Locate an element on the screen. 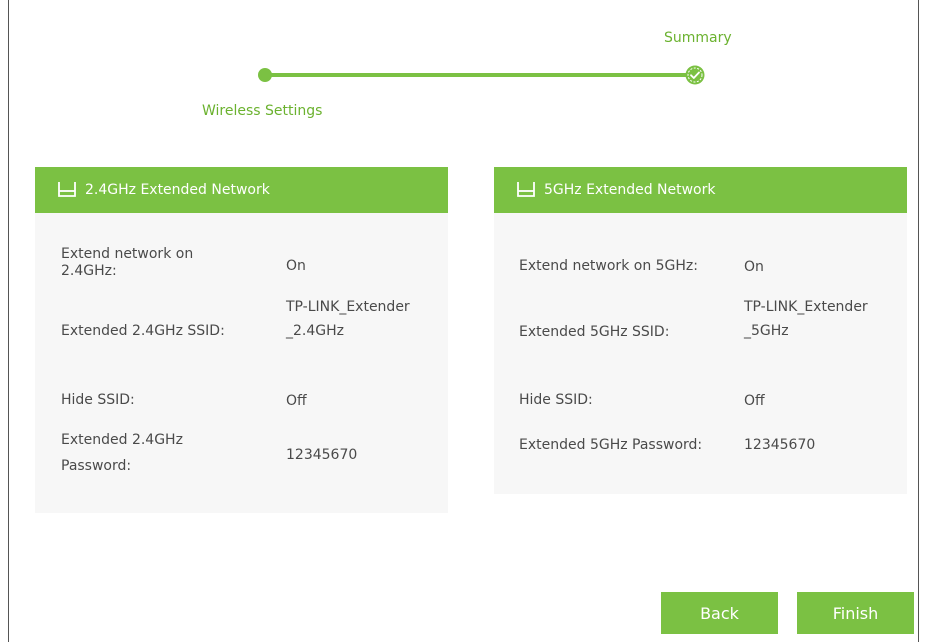 The image size is (927, 642). hide-ssid-24-value: Off is located at coordinates (296, 401).